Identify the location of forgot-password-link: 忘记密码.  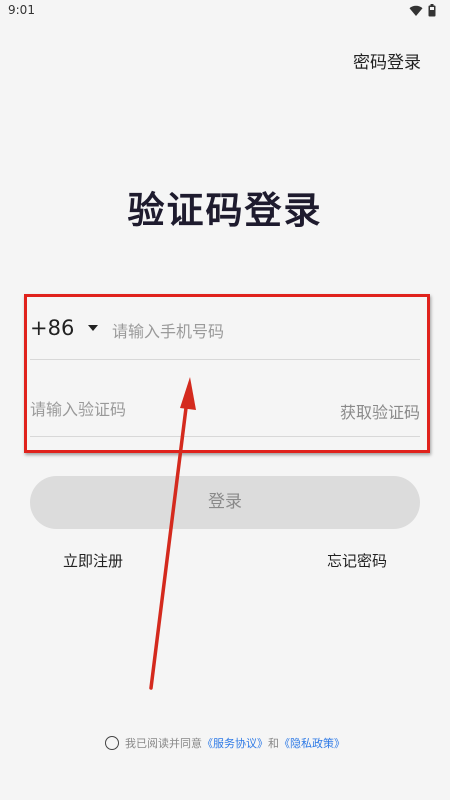
(357, 560).